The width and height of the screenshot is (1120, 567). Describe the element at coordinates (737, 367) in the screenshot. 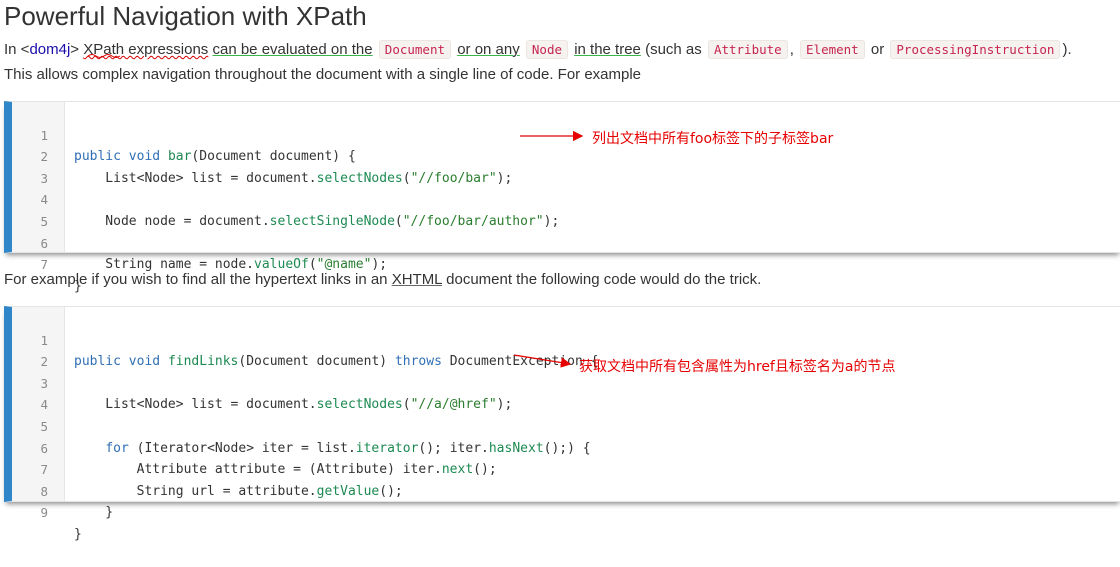

I see `annotation-2: 获取文档中所有包含属性为href且标签名为a的节点` at that location.